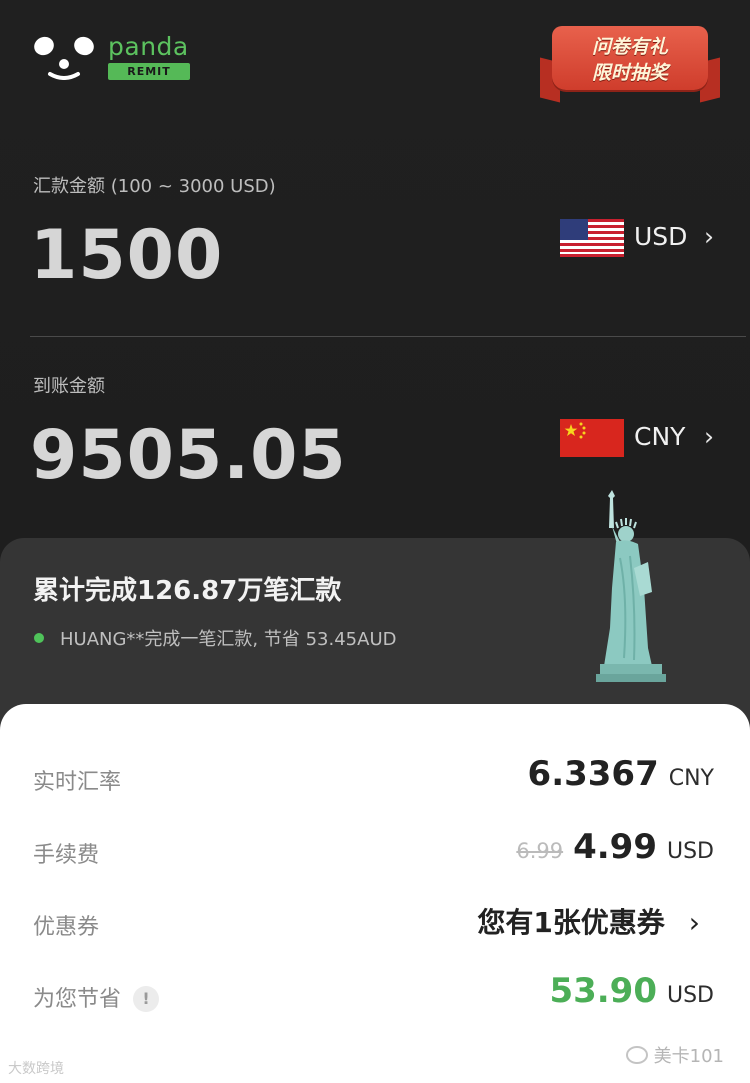 The width and height of the screenshot is (750, 1083). Describe the element at coordinates (228, 639) in the screenshot. I see `live-transfer-feed: HUANG**完成一笔汇款, 节省 53.45AUD` at that location.